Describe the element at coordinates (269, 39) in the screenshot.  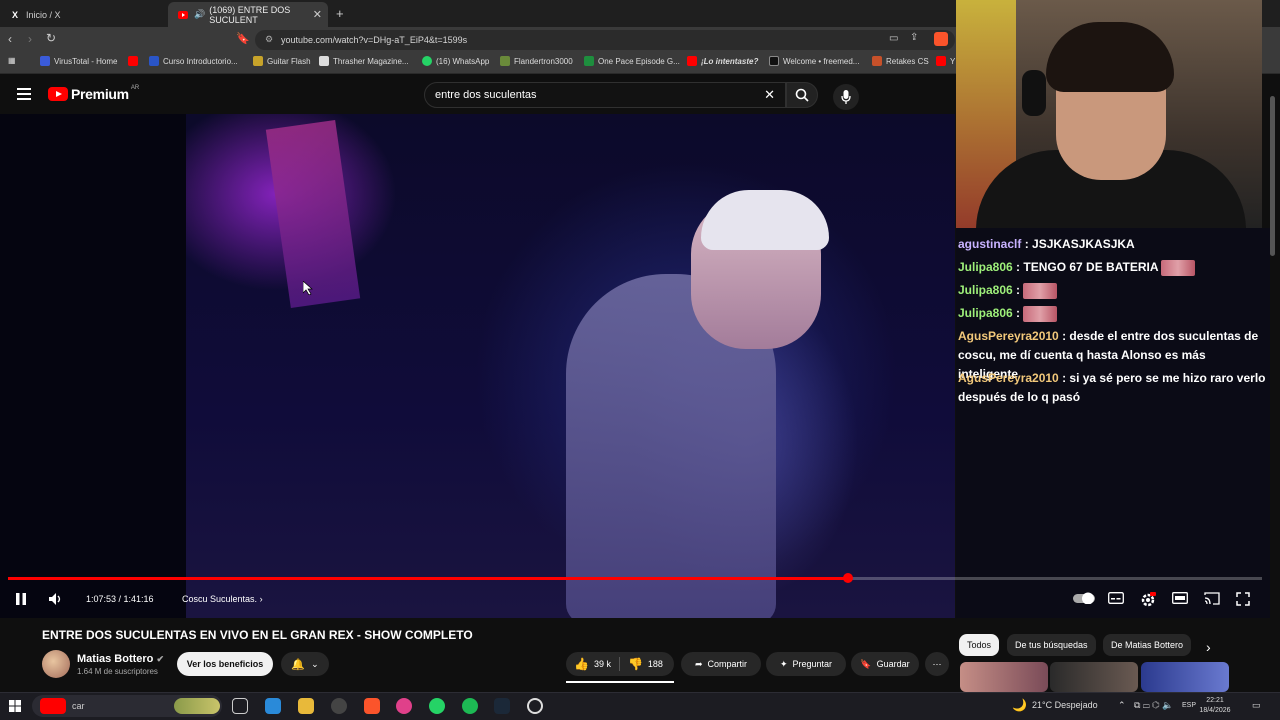
I see `site-info-icon: ⚙` at that location.